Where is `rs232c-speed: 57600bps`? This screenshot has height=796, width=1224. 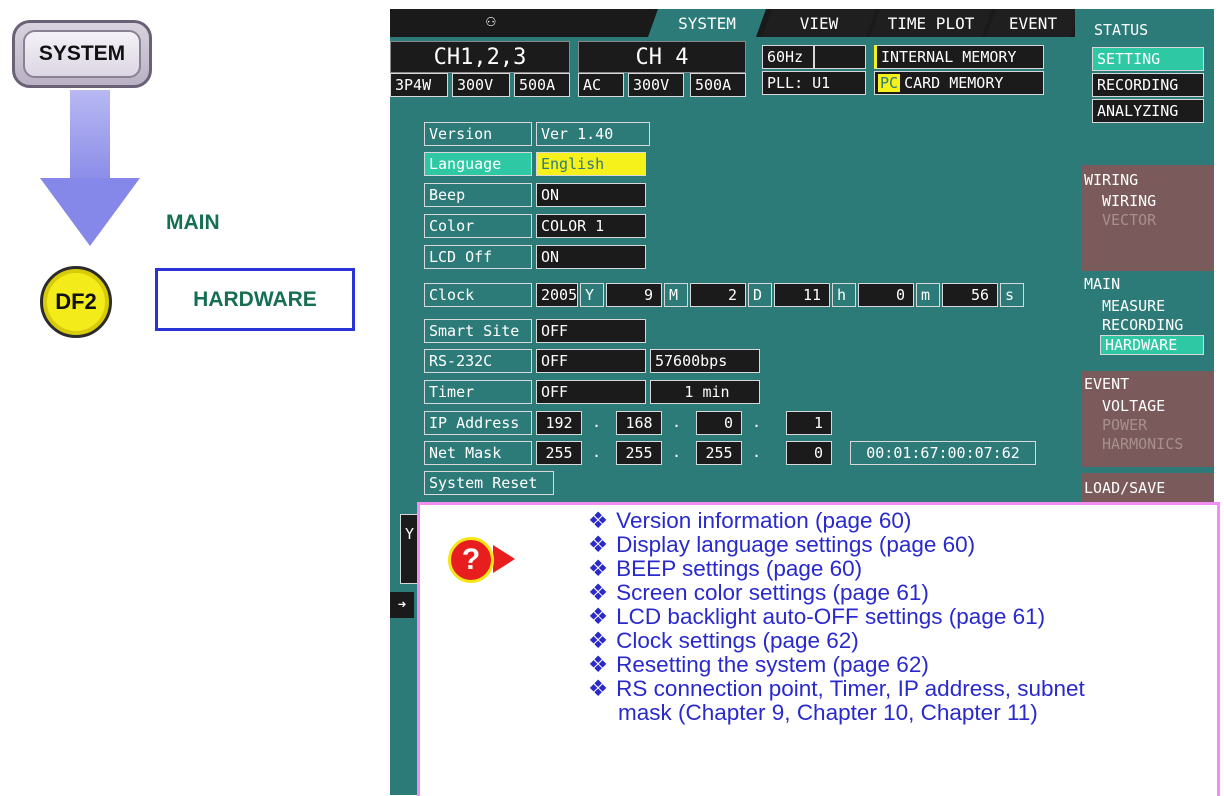 rs232c-speed: 57600bps is located at coordinates (705, 361).